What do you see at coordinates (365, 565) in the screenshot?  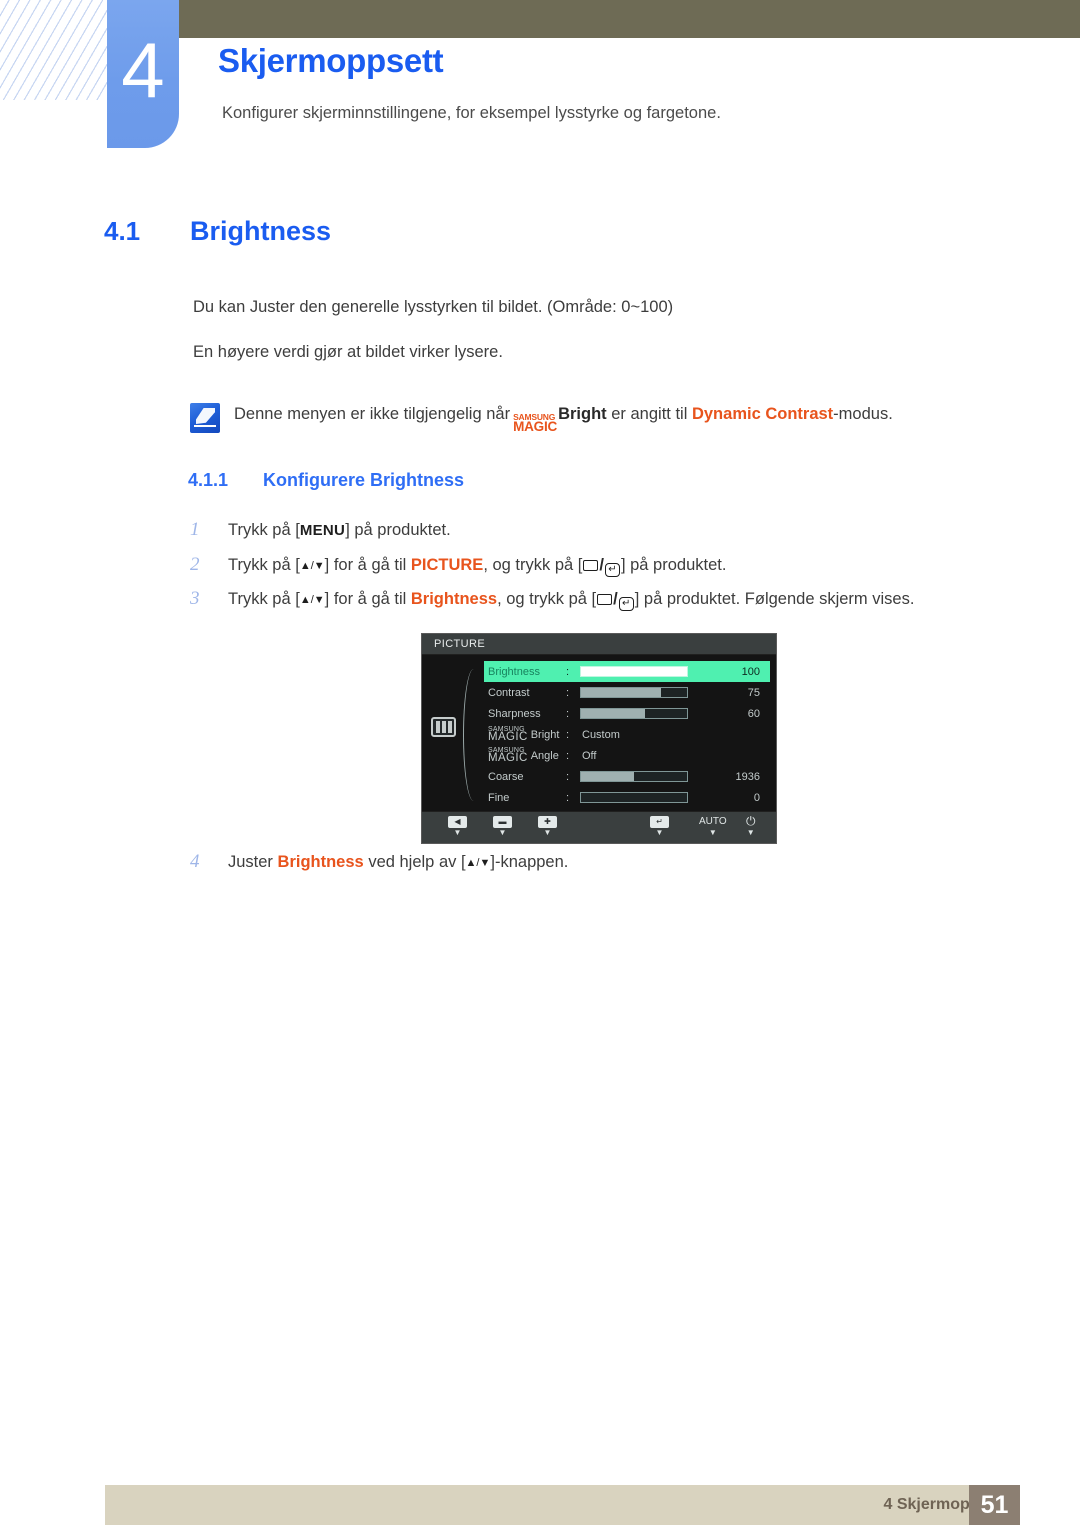 I see `step-text-mid: ] for å gå til` at bounding box center [365, 565].